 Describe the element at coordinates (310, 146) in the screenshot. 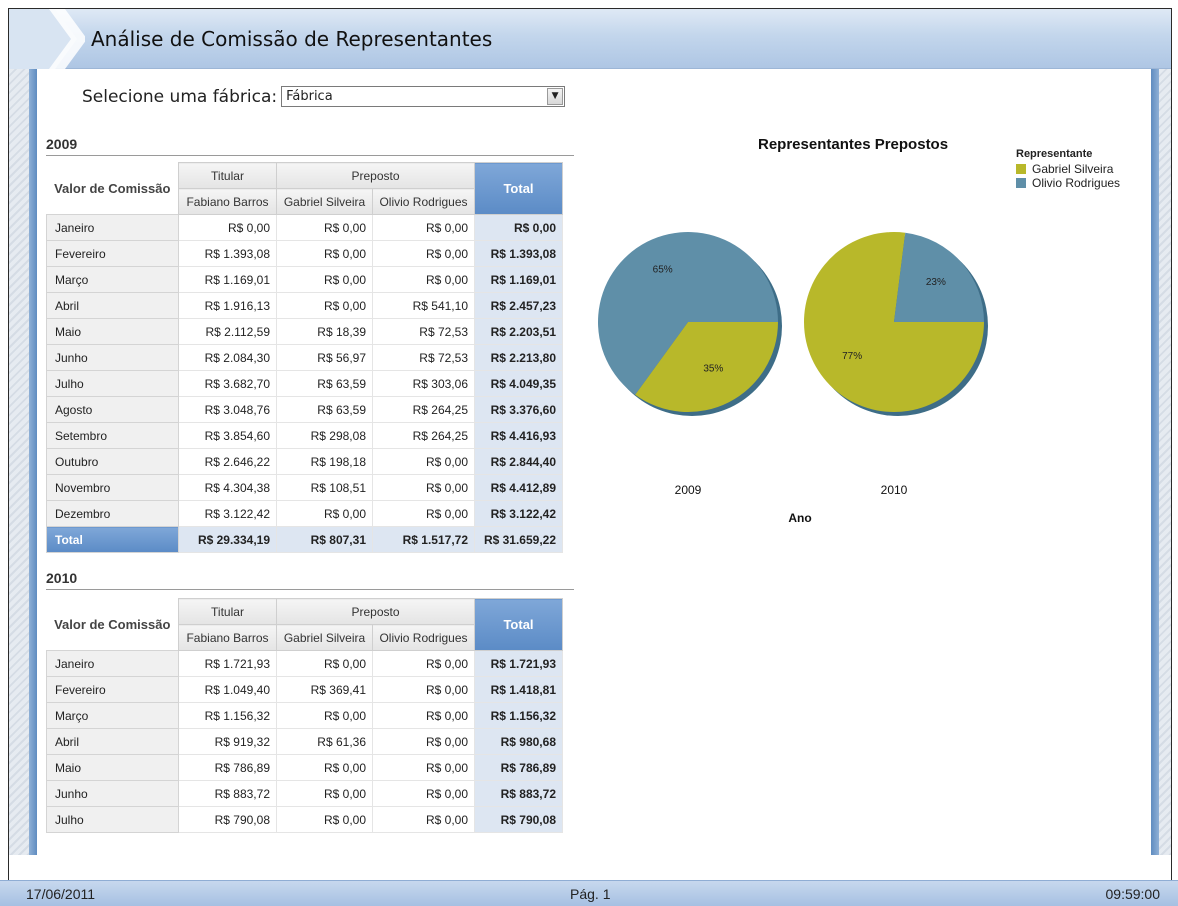

I see `year-heading-2009: 2009` at that location.